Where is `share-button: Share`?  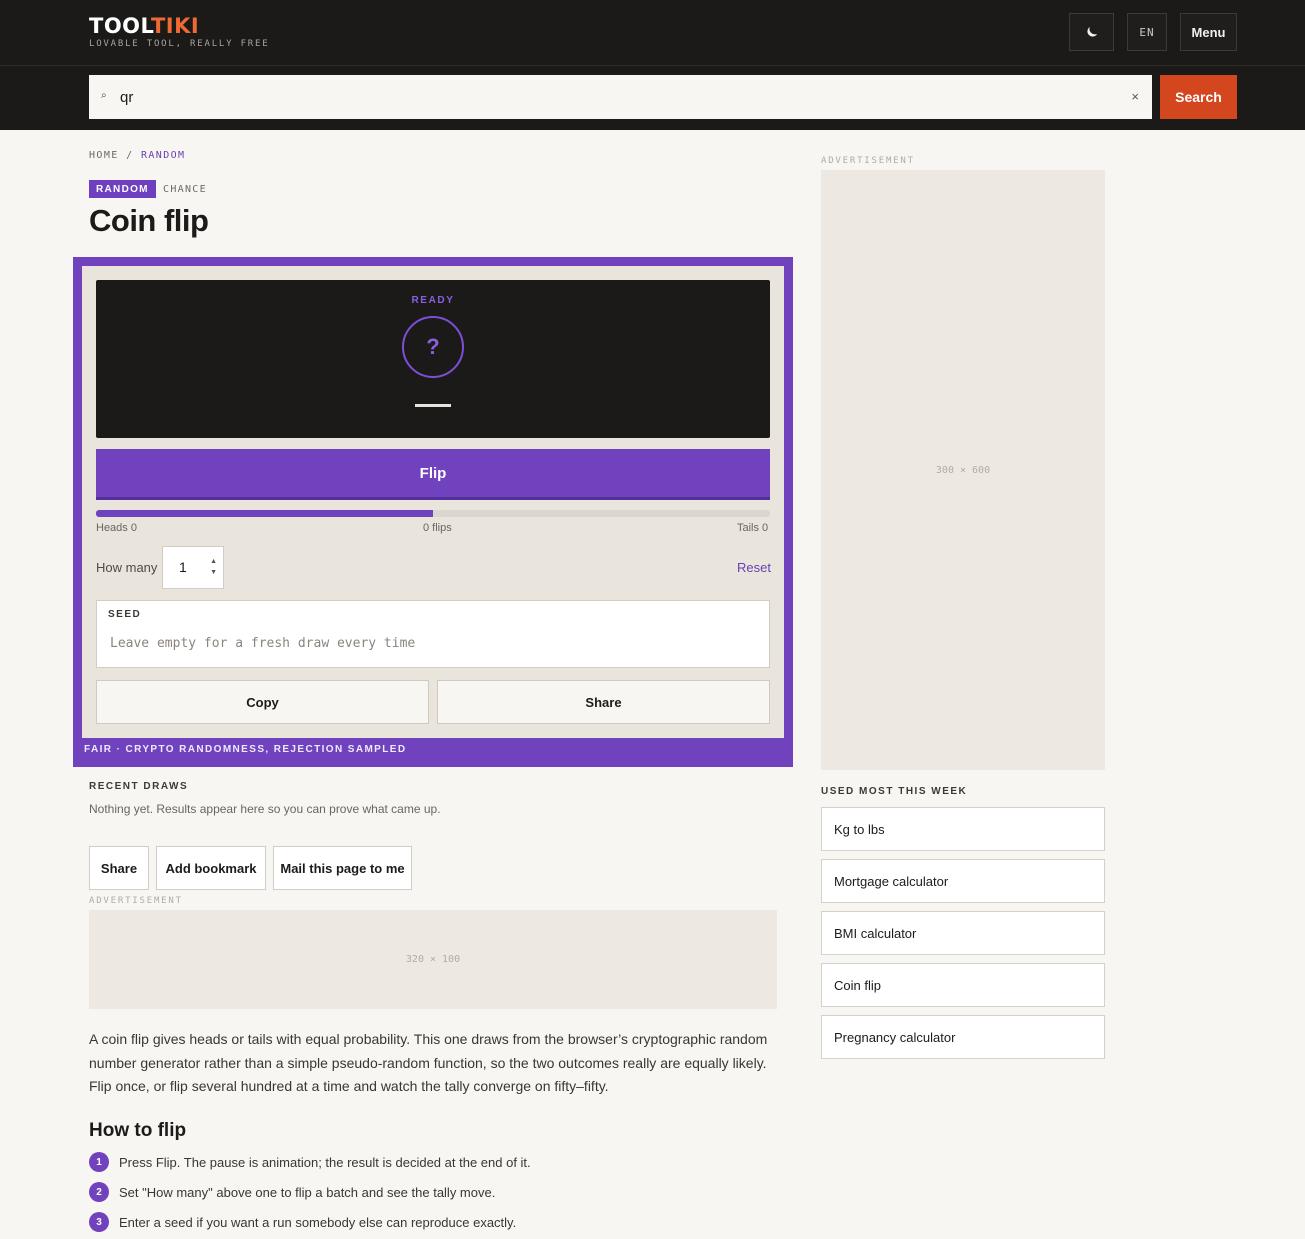
share-button: Share is located at coordinates (119, 868).